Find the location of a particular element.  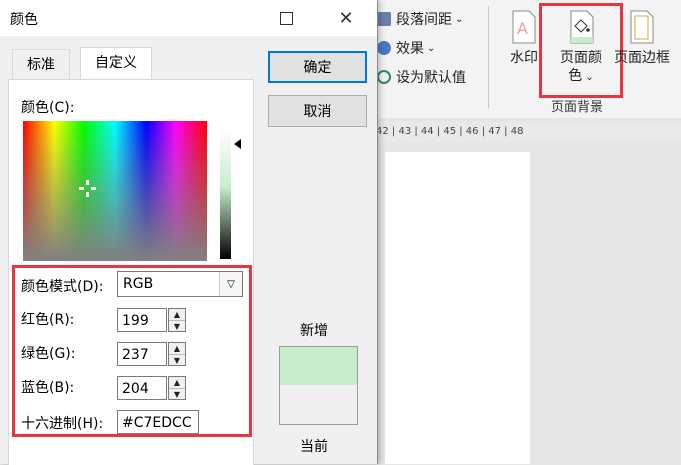

maximize-button is located at coordinates (286, 18).